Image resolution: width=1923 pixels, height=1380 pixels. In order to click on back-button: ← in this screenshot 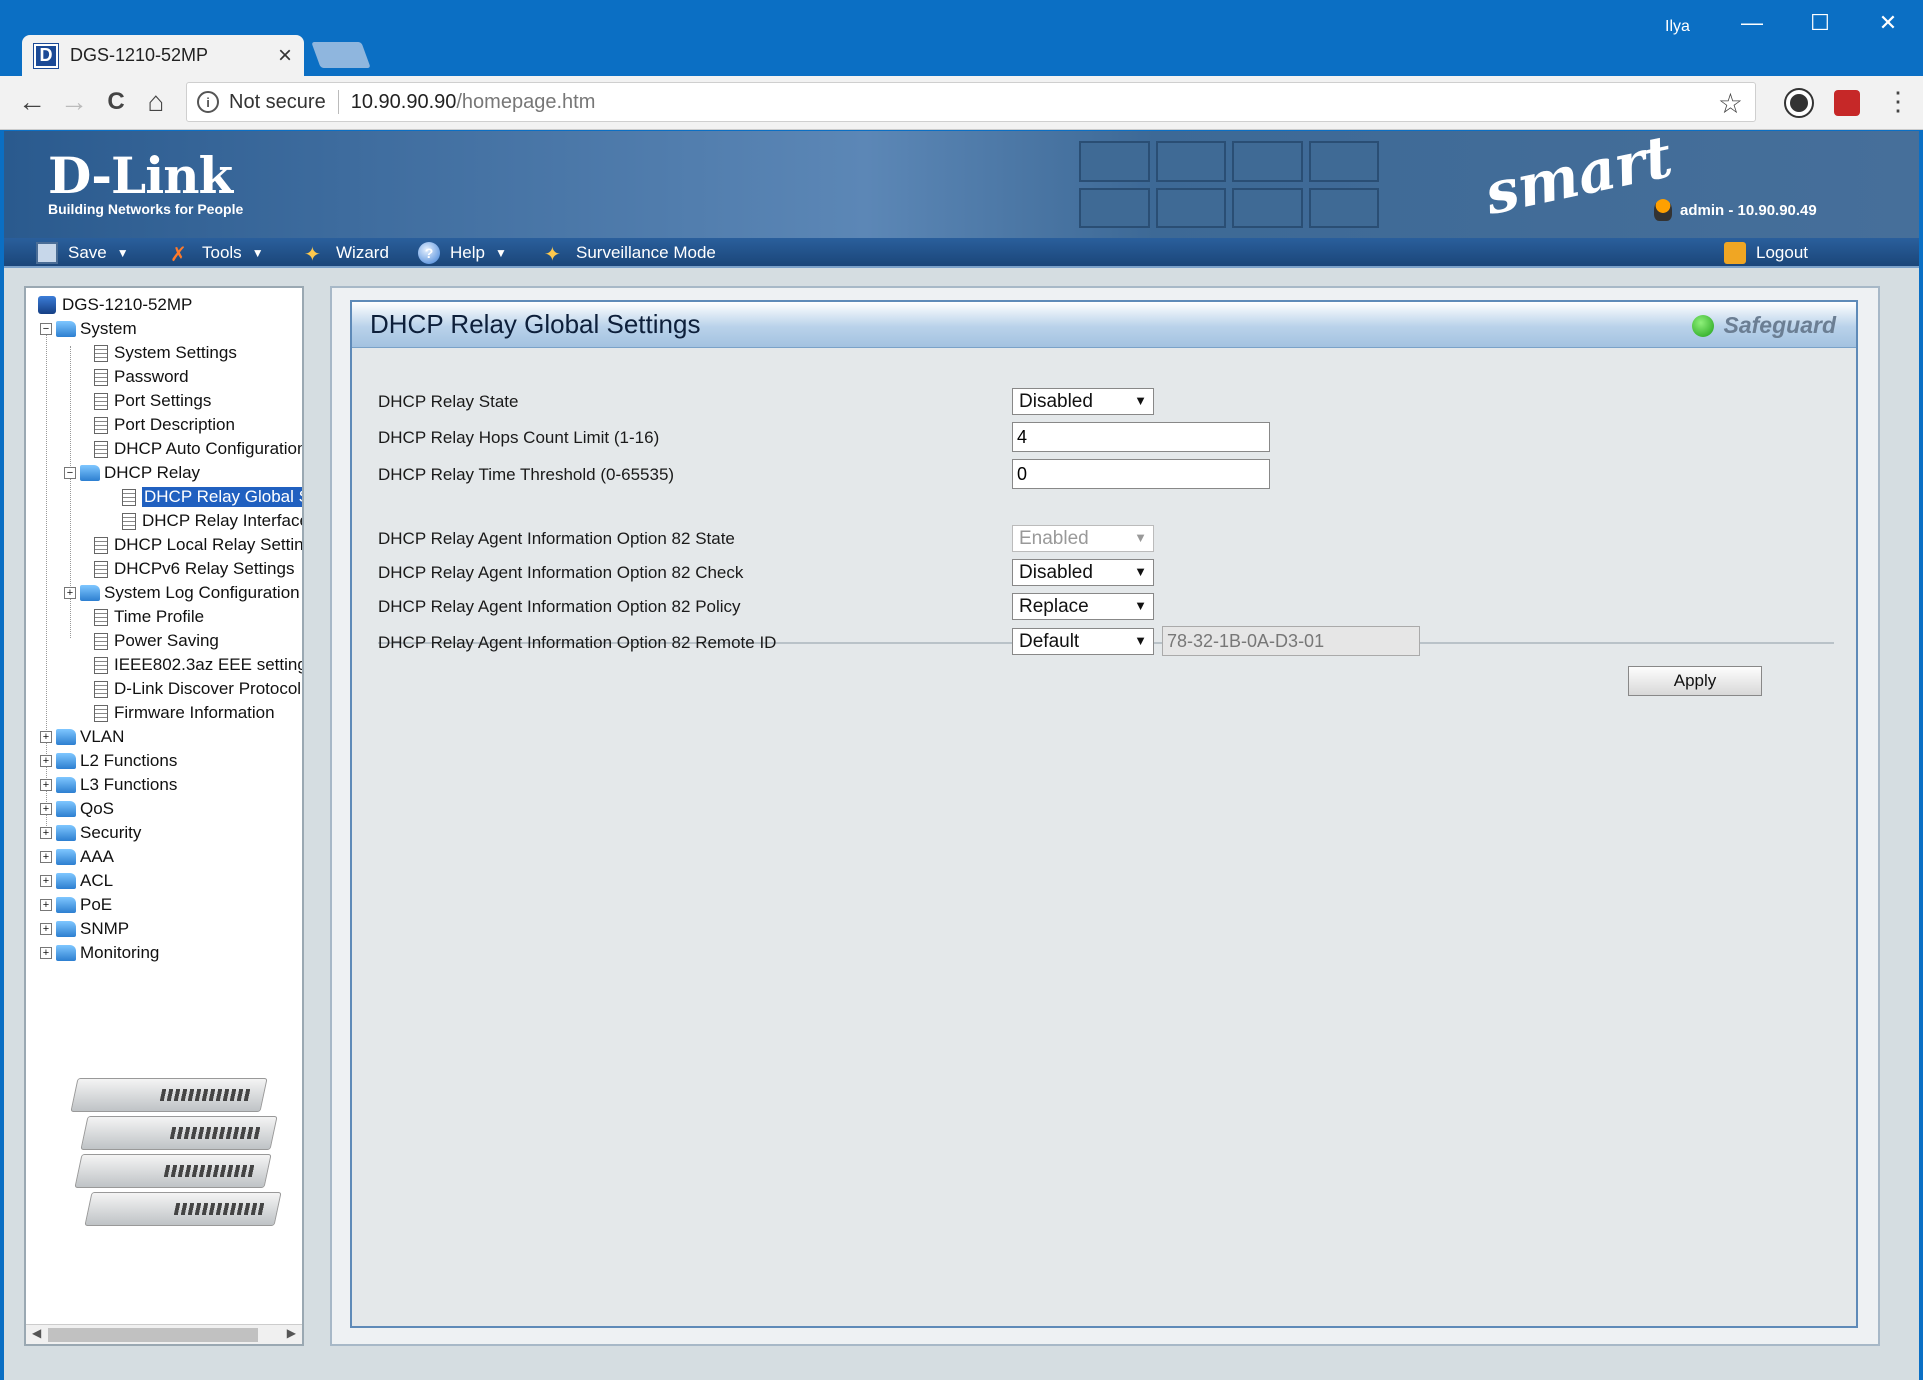, I will do `click(32, 102)`.